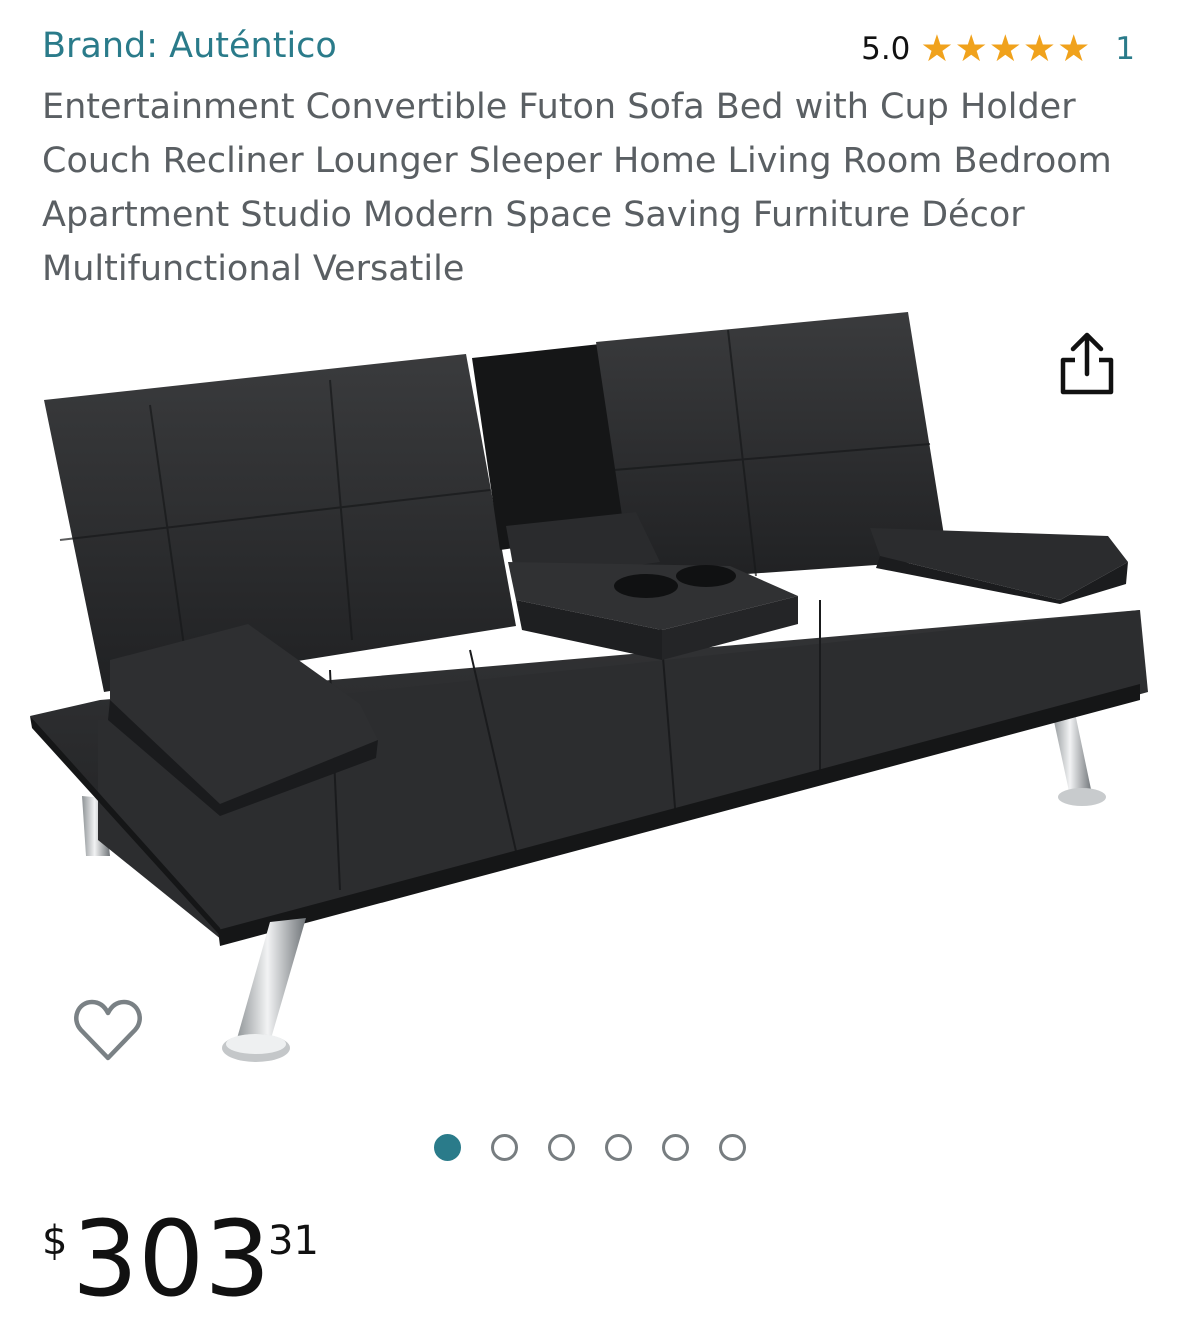 The height and width of the screenshot is (1332, 1179). What do you see at coordinates (189, 46) in the screenshot?
I see `brand-link: Brand: Auténtico` at bounding box center [189, 46].